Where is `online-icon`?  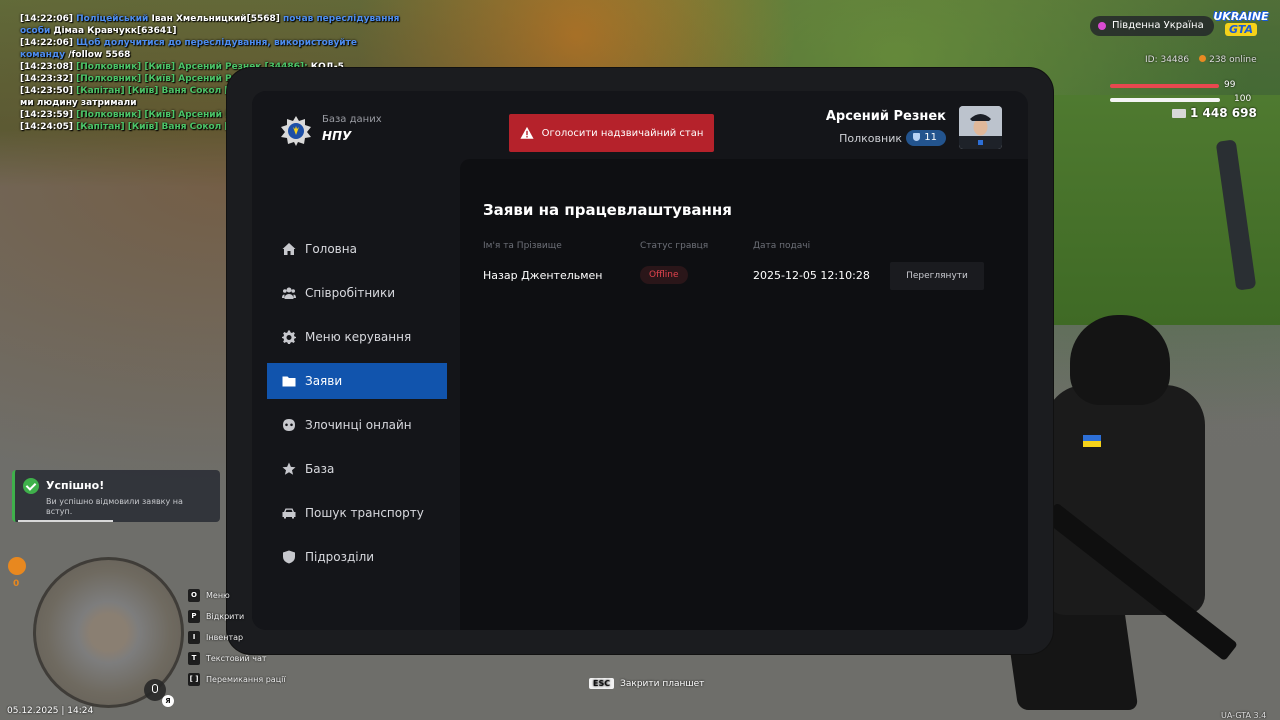
online-icon is located at coordinates (1203, 58).